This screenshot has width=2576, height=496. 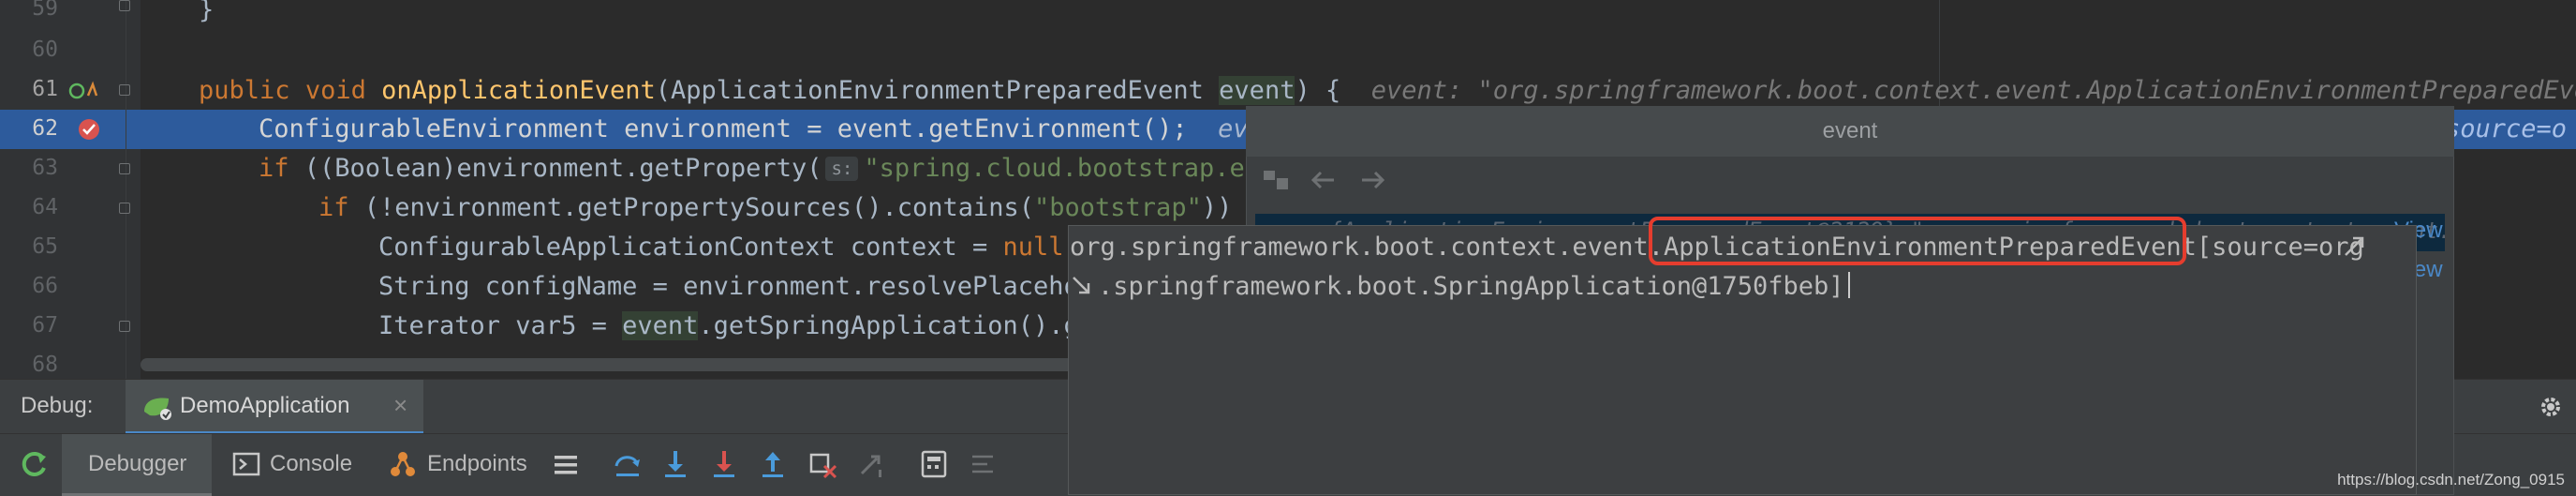 I want to click on line-number: 65, so click(x=45, y=246).